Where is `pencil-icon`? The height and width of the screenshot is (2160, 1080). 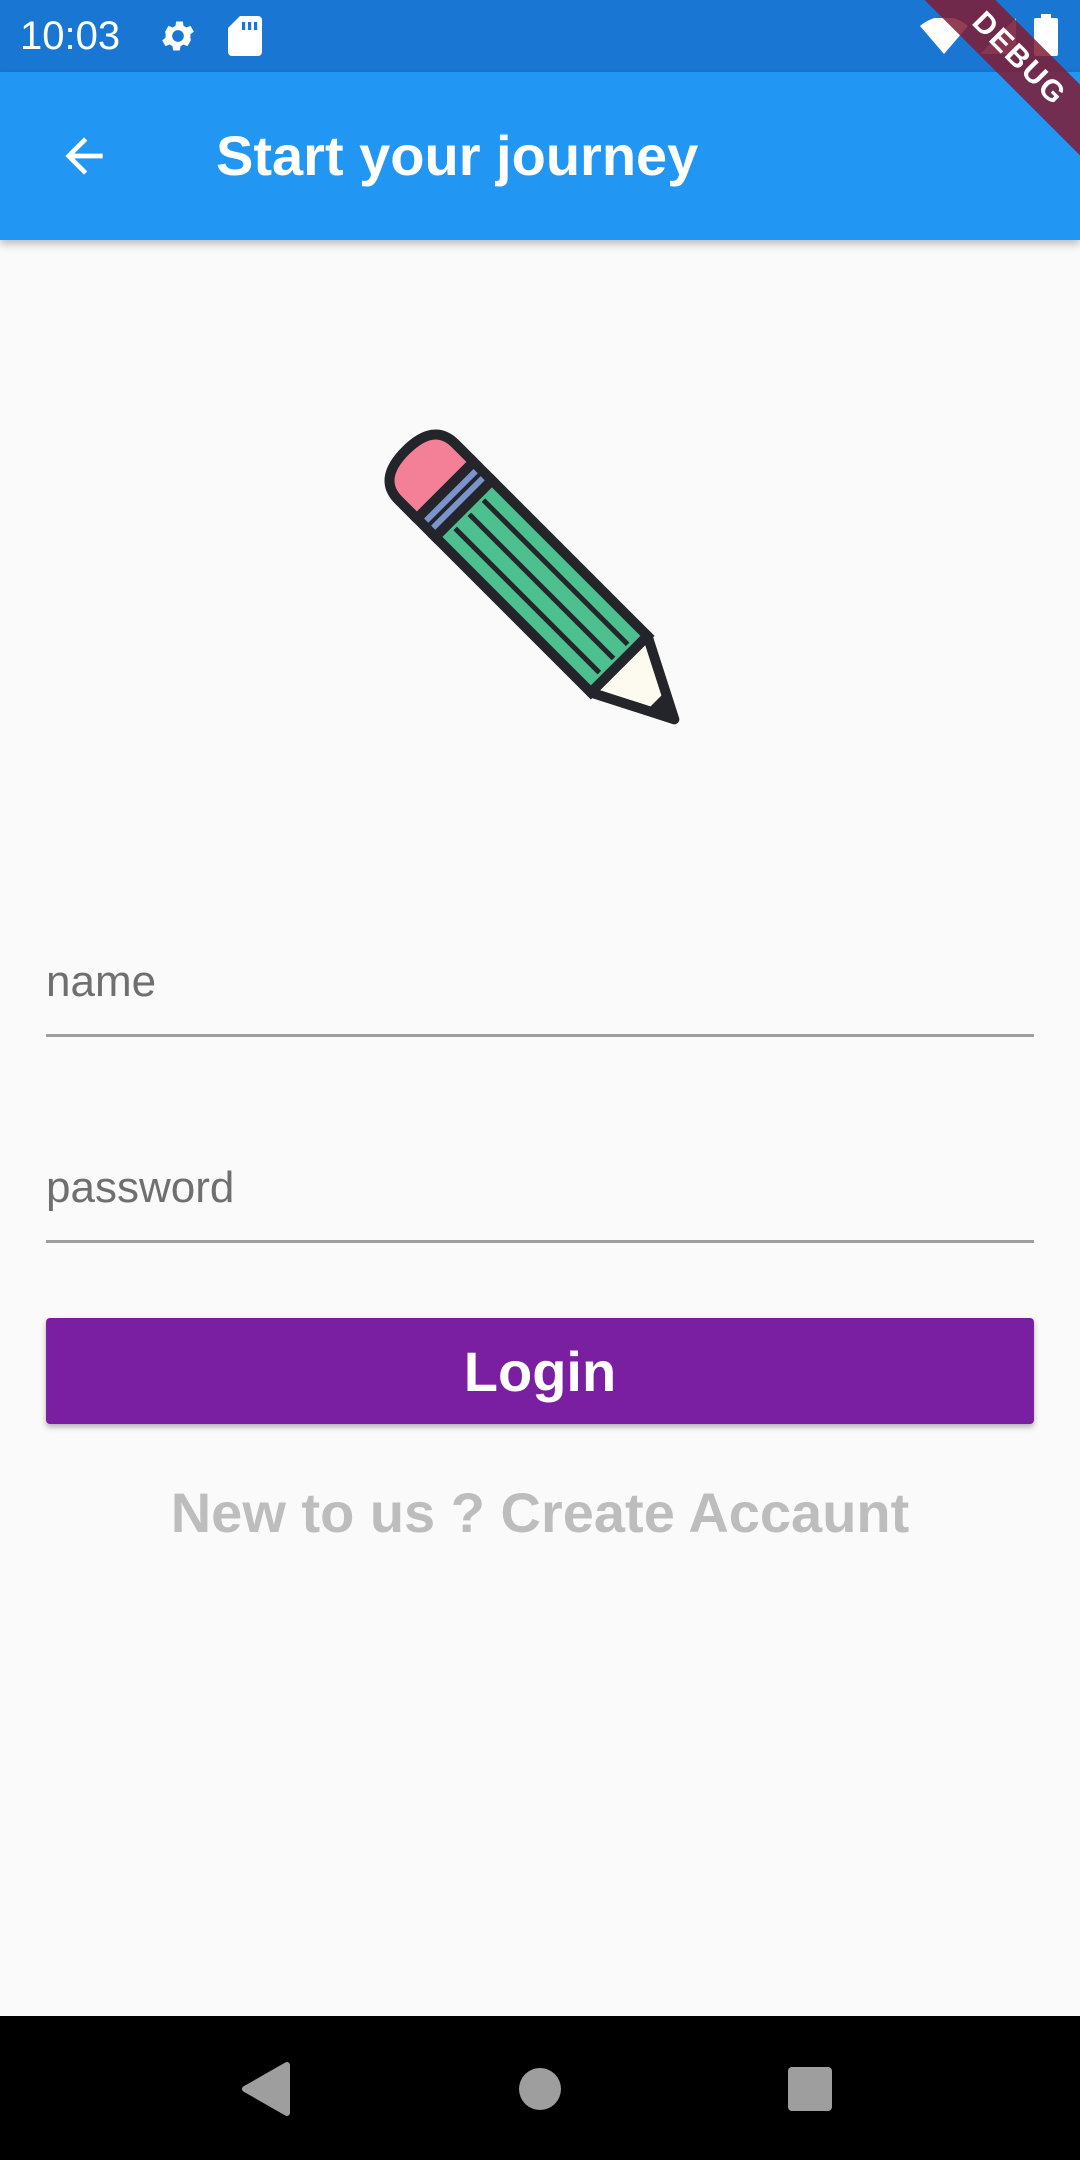
pencil-icon is located at coordinates (540, 585).